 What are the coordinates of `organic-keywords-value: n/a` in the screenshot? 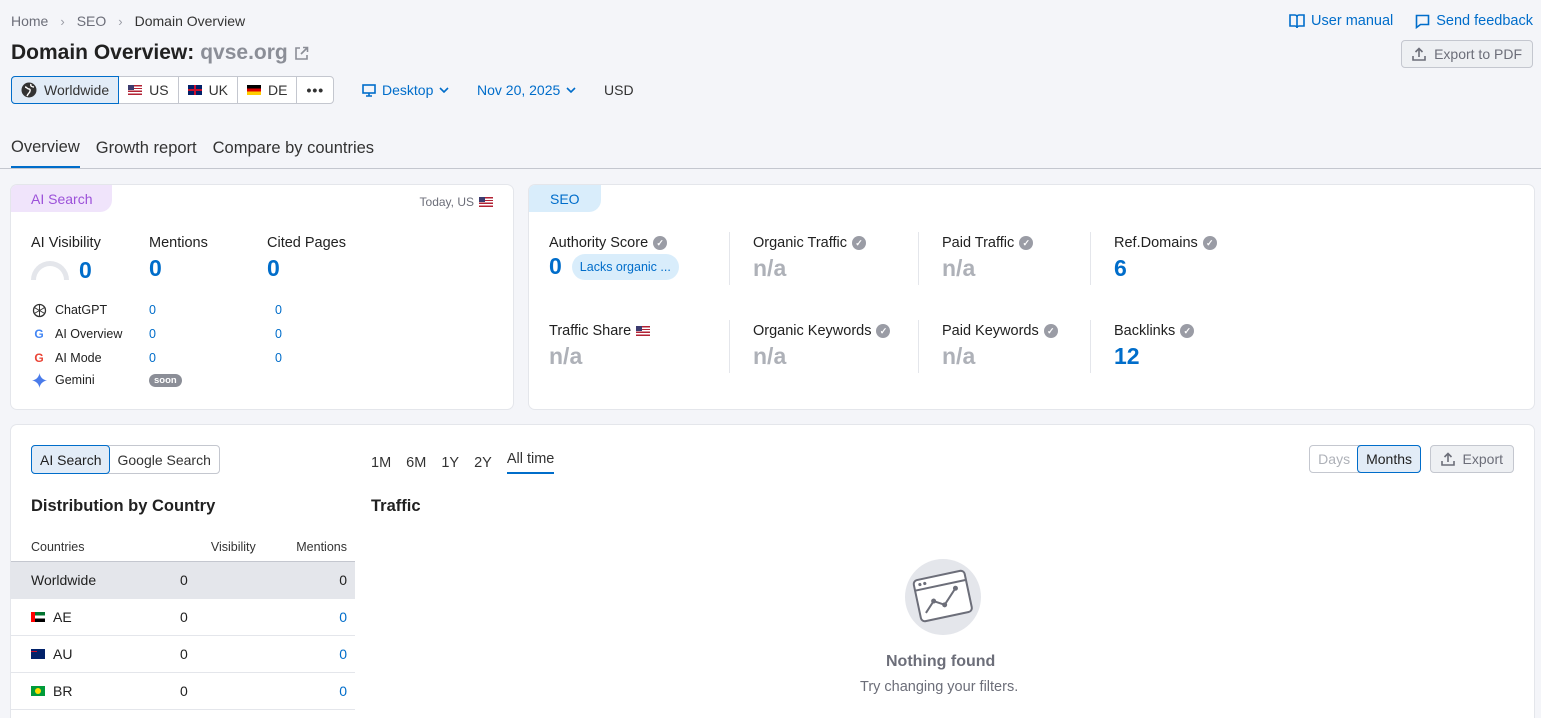 It's located at (770, 356).